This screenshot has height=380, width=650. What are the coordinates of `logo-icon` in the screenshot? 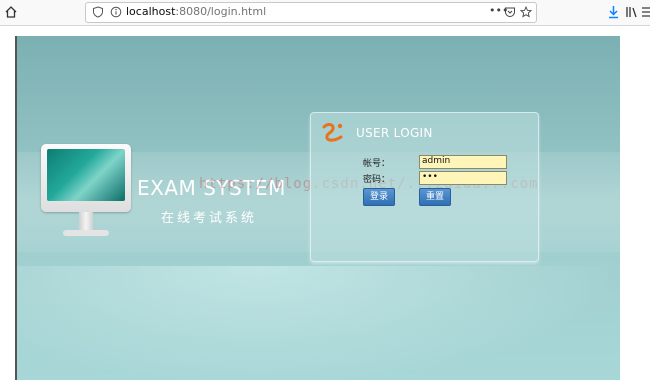 It's located at (332, 132).